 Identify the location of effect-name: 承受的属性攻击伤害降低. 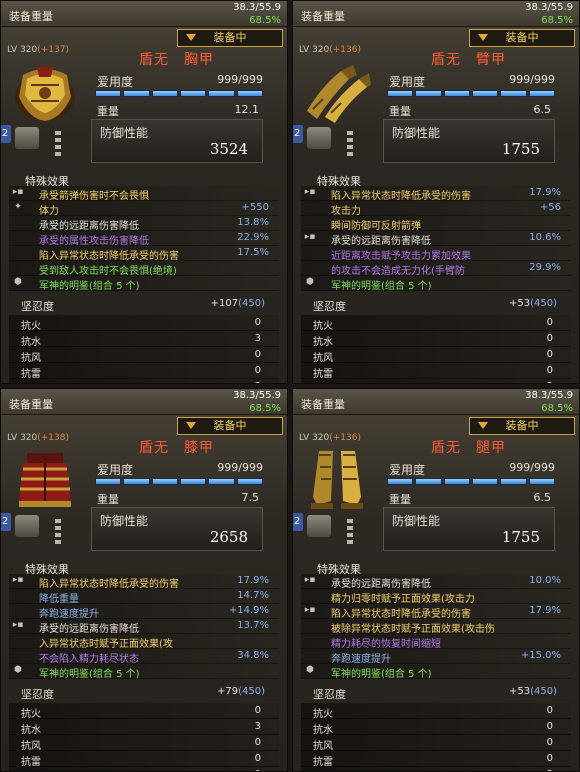
(94, 241).